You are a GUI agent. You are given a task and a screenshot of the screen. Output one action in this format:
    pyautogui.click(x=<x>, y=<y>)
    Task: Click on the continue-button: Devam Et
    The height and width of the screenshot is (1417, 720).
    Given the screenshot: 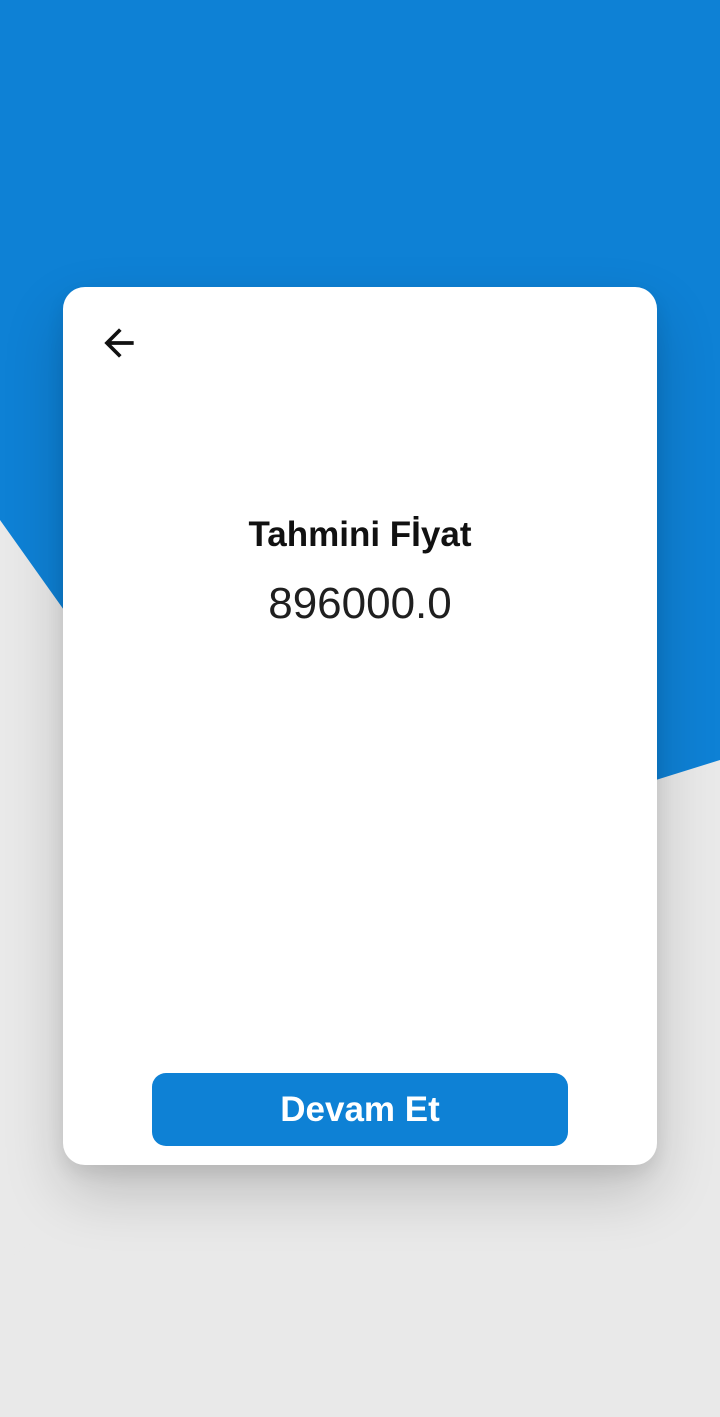 What is the action you would take?
    pyautogui.click(x=360, y=1109)
    